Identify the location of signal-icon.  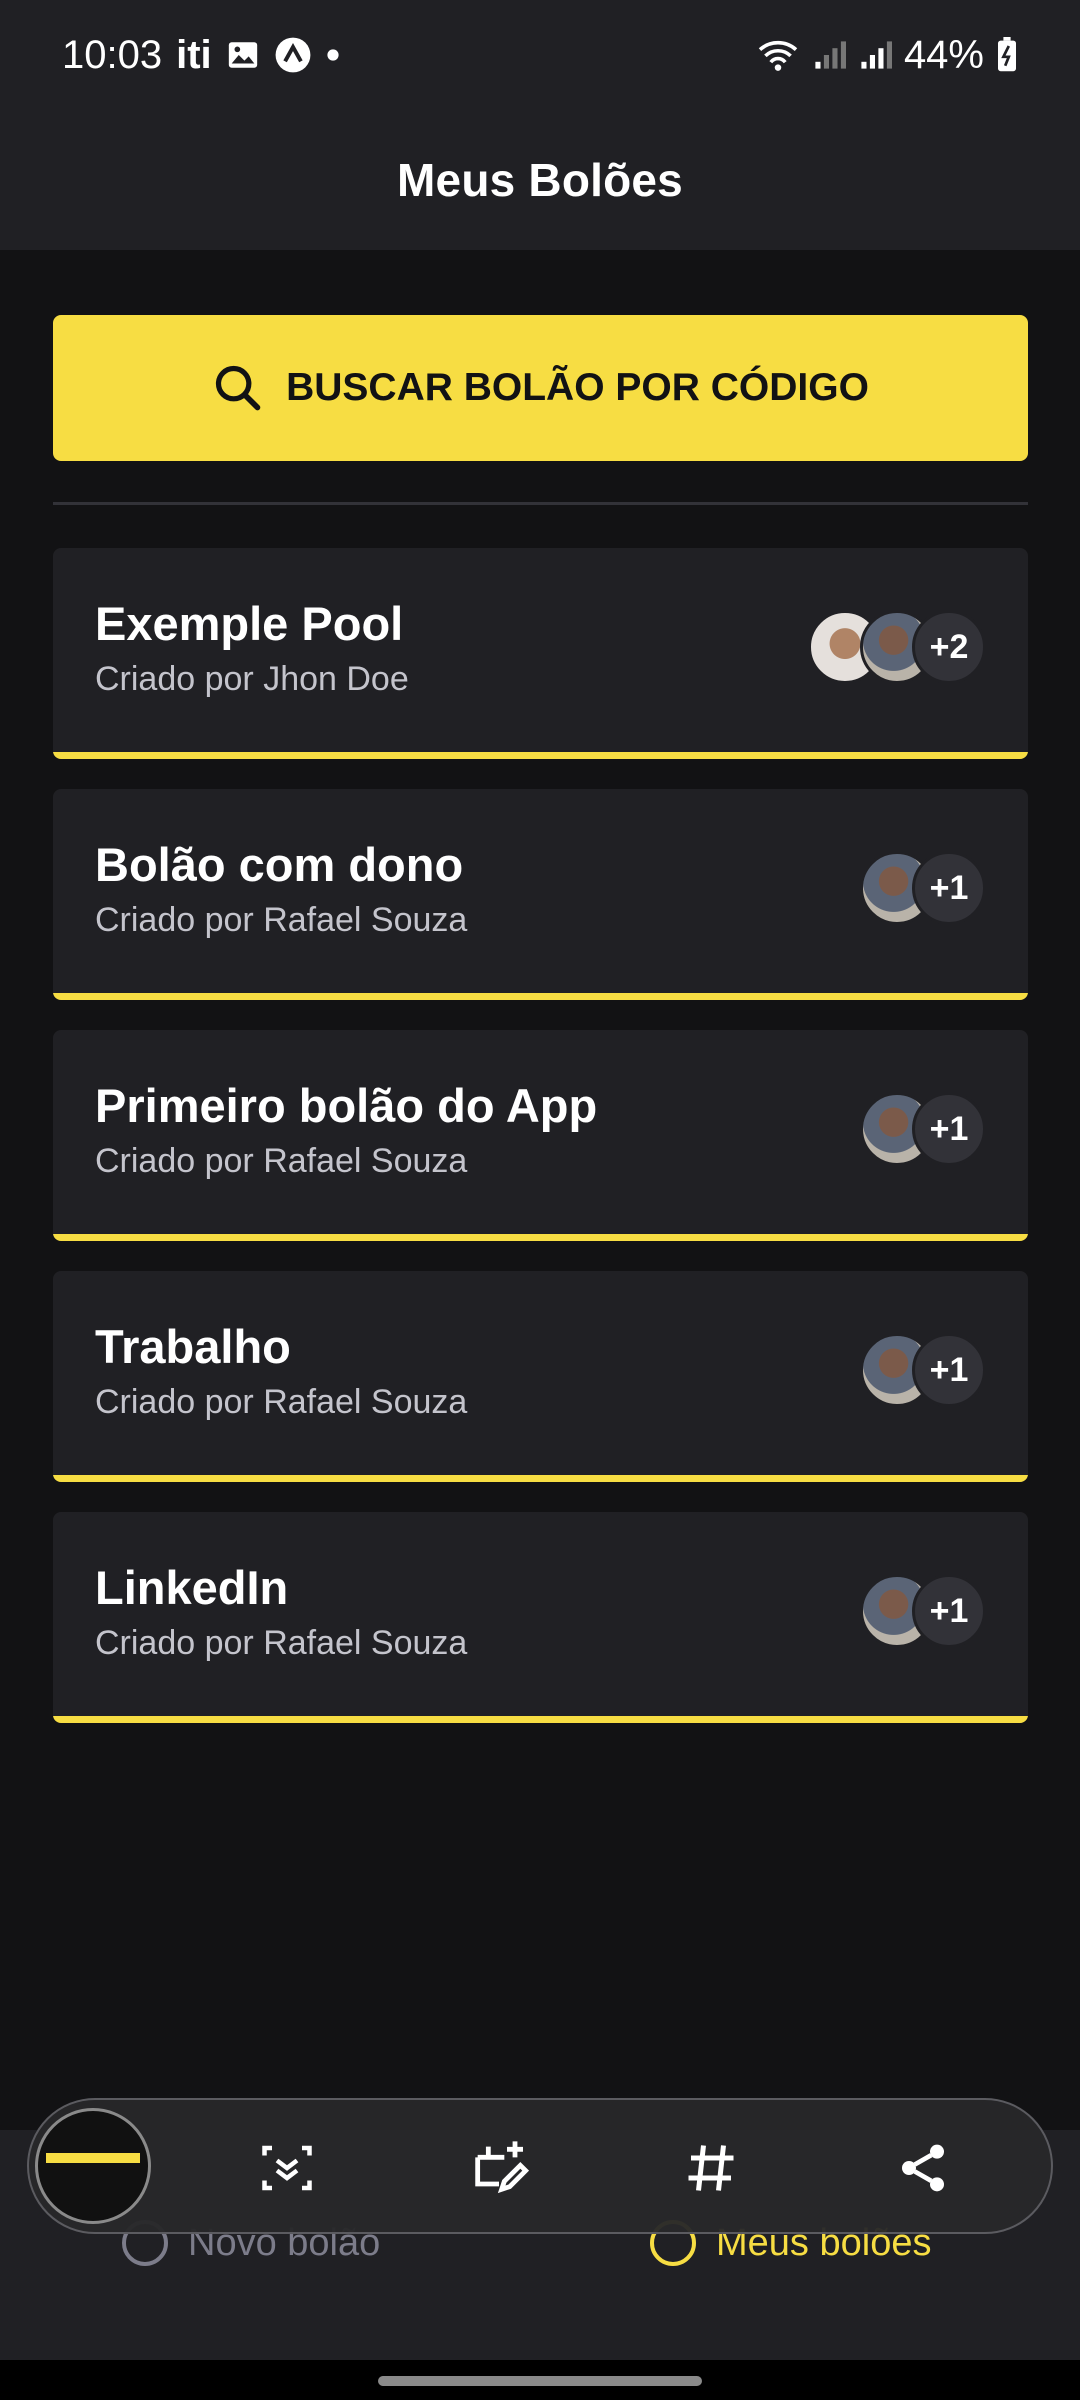
(829, 55).